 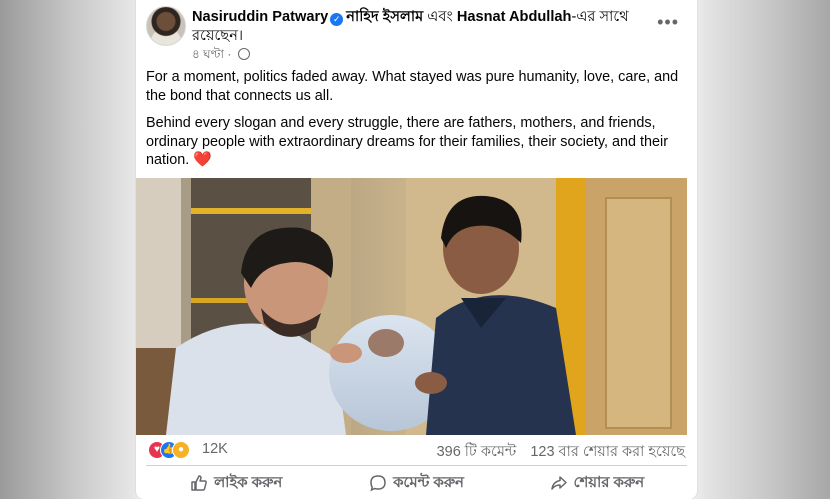 What do you see at coordinates (202, 159) in the screenshot?
I see `heart-emoji: ❤️` at bounding box center [202, 159].